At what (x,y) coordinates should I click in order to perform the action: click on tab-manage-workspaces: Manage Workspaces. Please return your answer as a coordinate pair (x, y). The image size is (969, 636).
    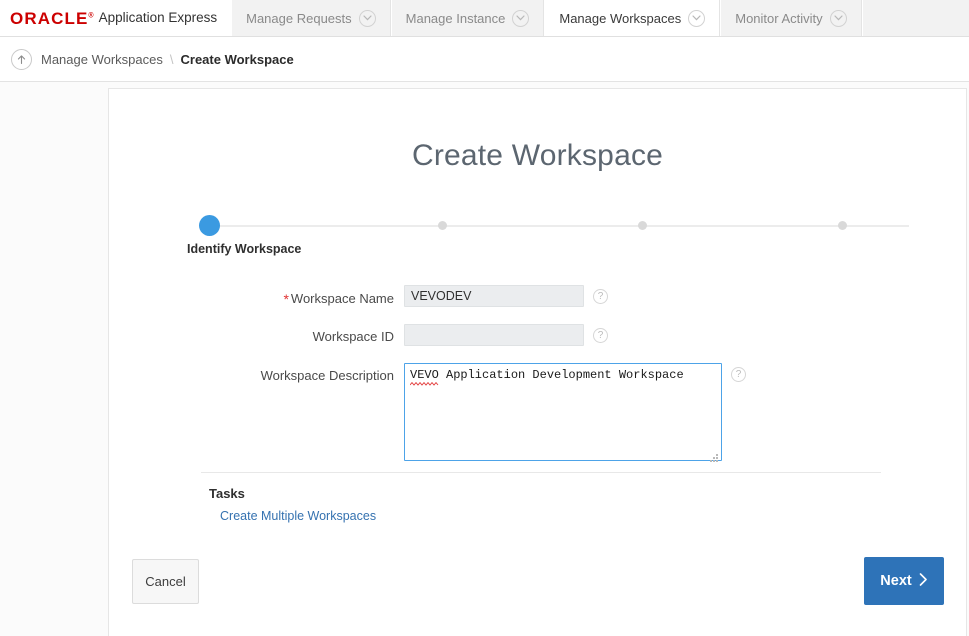
    Looking at the image, I should click on (632, 18).